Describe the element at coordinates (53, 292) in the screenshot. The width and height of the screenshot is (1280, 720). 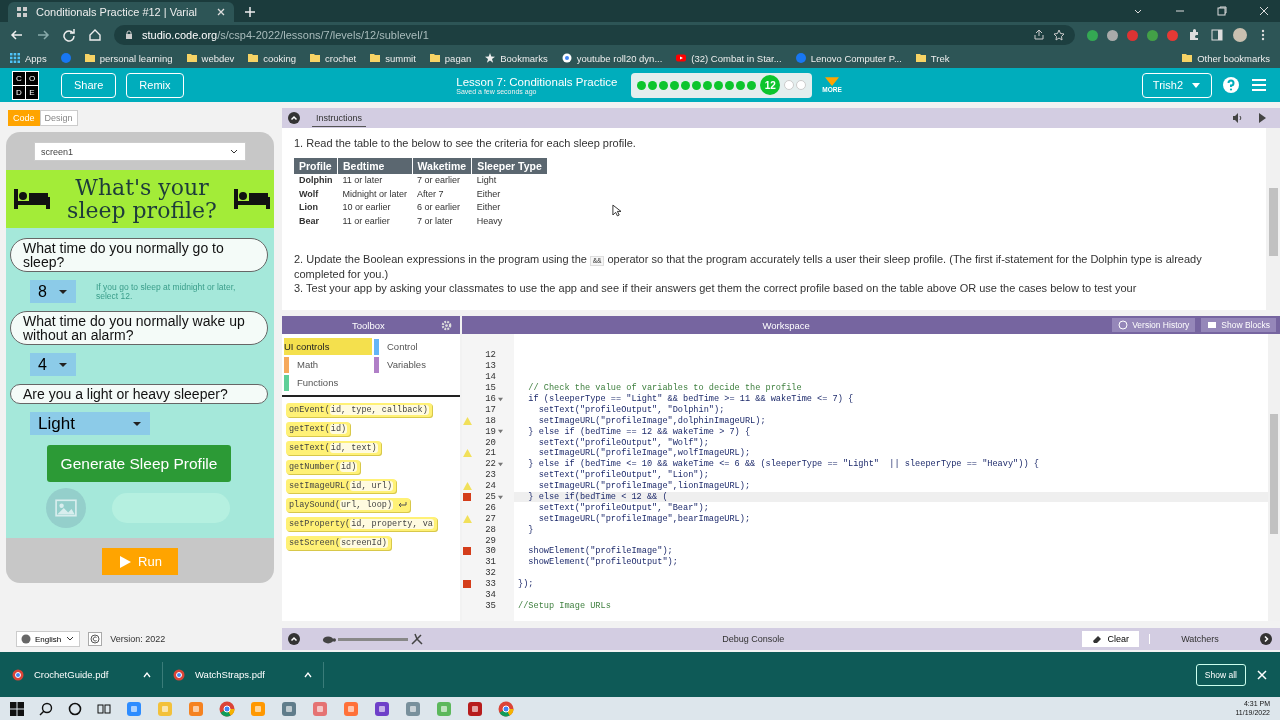
I see `answer-dropdown: 8` at that location.